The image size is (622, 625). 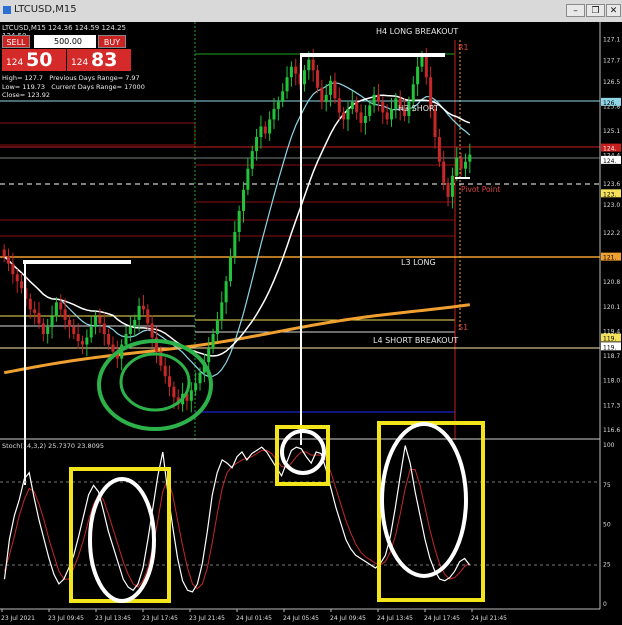 I want to click on stoch-tick-label: 0, so click(x=605, y=604).